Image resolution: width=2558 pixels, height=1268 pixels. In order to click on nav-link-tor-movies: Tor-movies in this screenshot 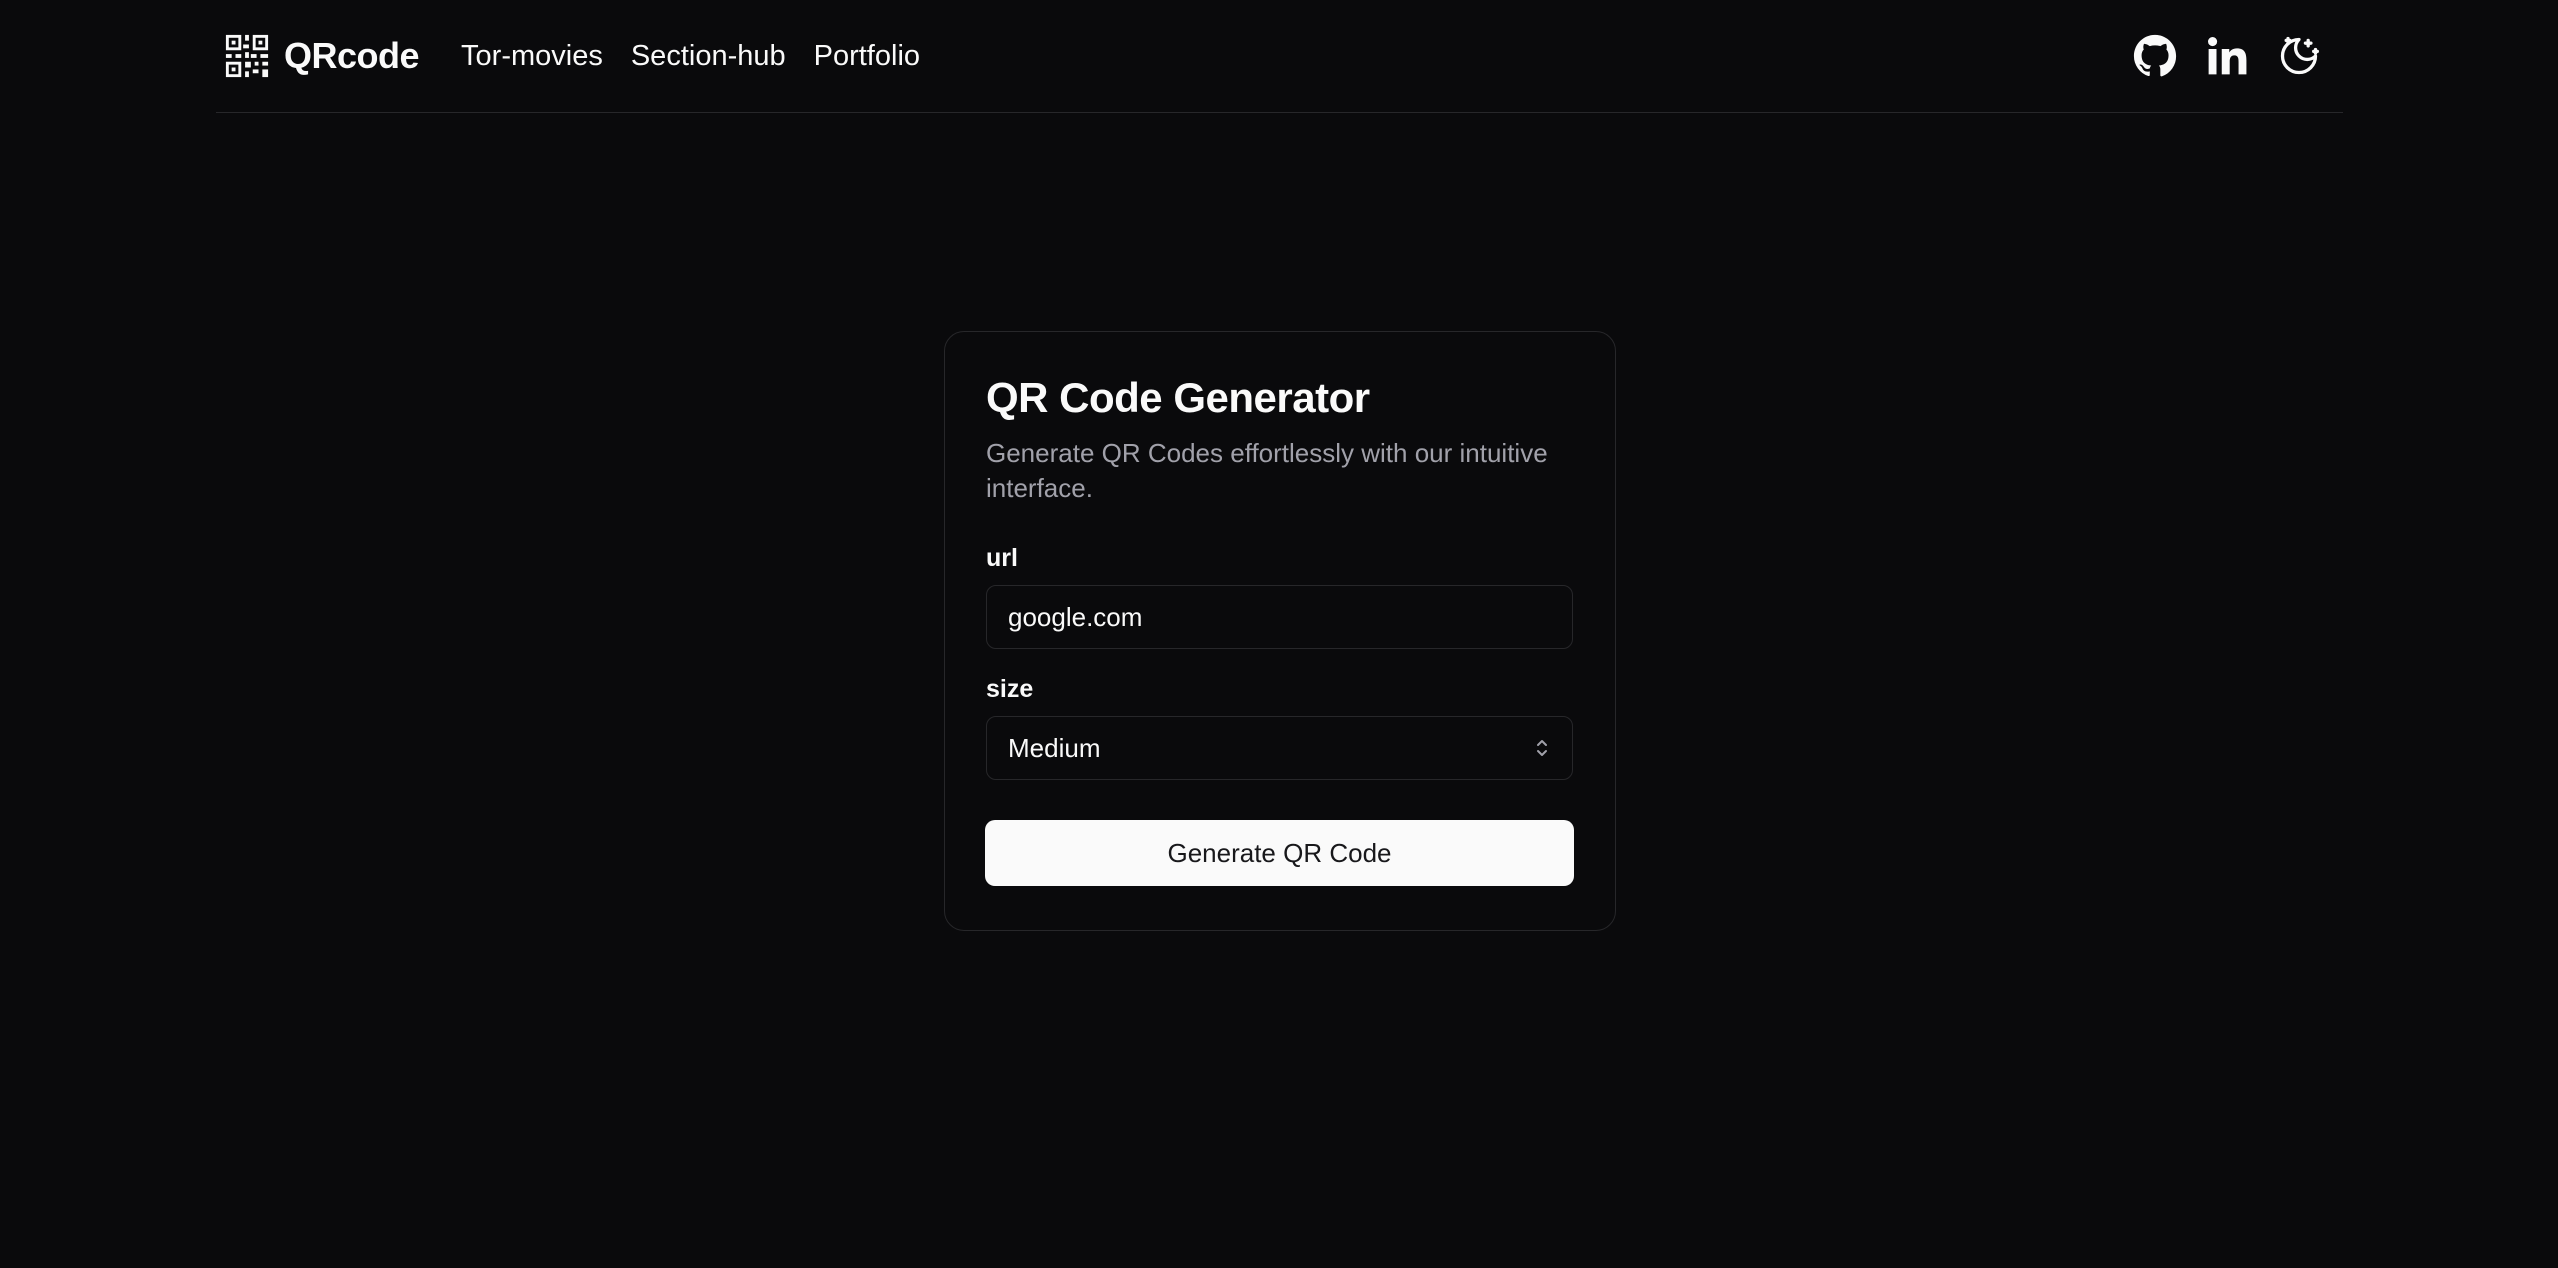, I will do `click(532, 56)`.